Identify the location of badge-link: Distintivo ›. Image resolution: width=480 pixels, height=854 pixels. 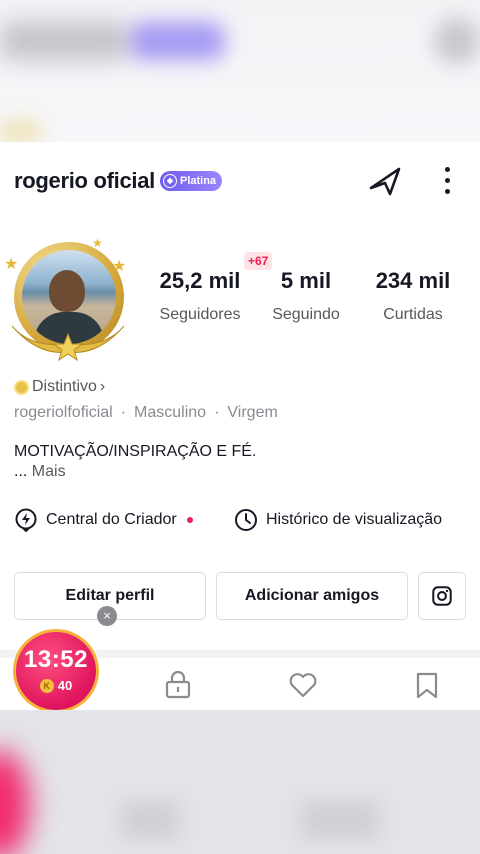
(59, 387).